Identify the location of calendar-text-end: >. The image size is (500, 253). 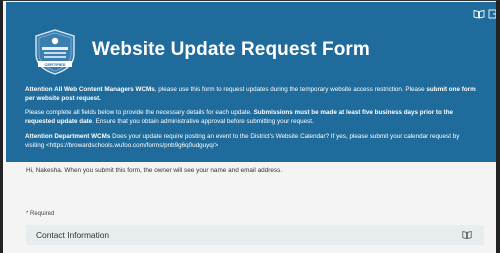
(216, 145).